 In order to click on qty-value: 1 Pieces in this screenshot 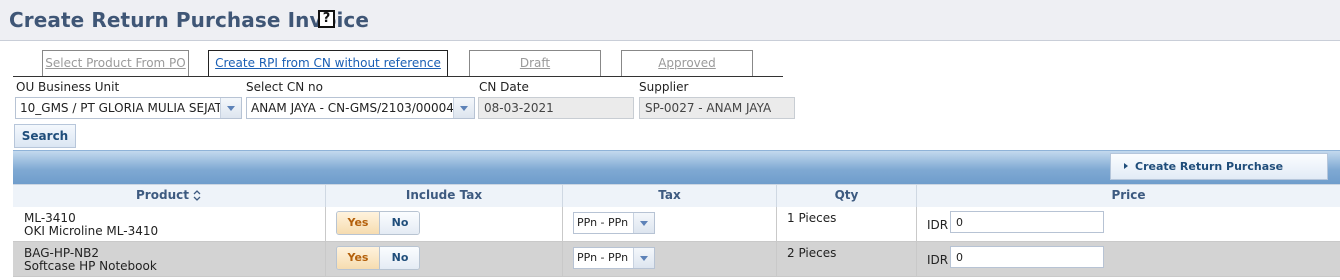, I will do `click(812, 218)`.